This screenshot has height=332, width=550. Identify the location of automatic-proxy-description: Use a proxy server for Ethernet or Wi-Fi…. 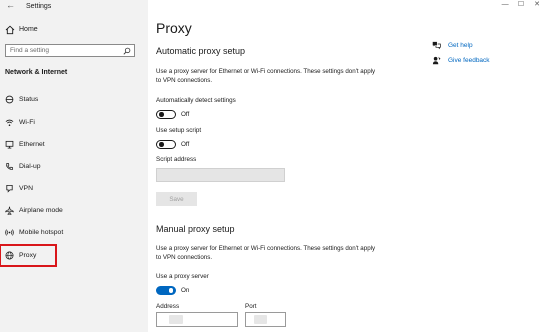
(266, 76).